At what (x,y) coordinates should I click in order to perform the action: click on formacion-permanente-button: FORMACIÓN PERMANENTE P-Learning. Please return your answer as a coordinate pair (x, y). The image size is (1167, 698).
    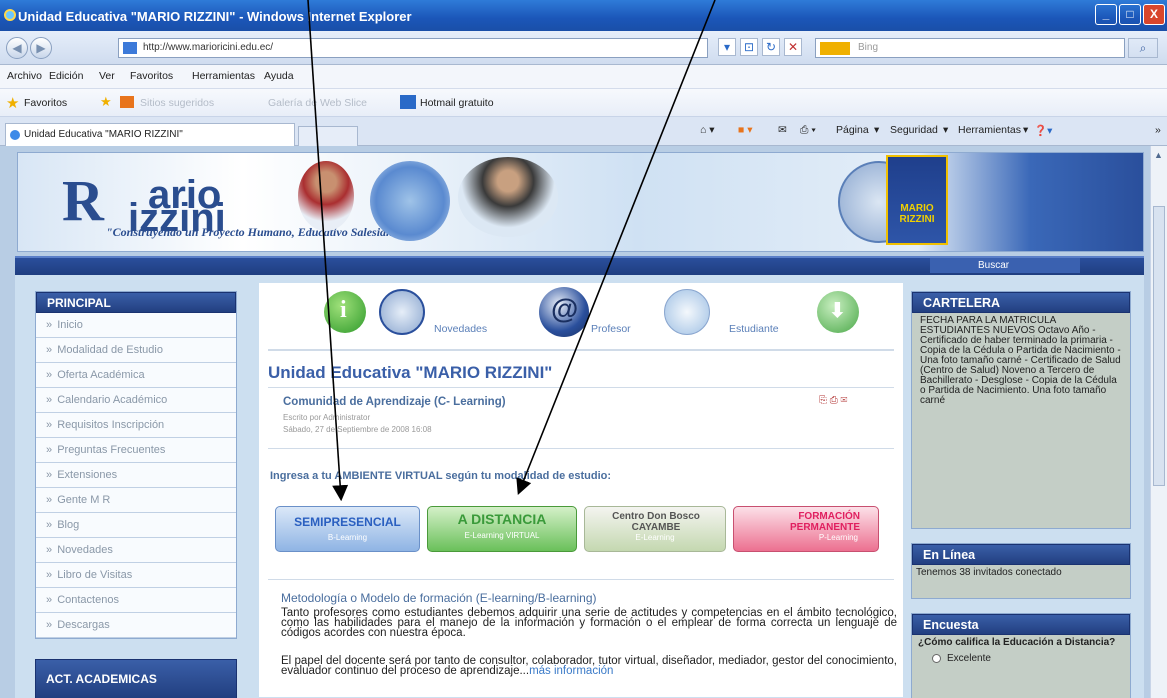
    Looking at the image, I should click on (806, 529).